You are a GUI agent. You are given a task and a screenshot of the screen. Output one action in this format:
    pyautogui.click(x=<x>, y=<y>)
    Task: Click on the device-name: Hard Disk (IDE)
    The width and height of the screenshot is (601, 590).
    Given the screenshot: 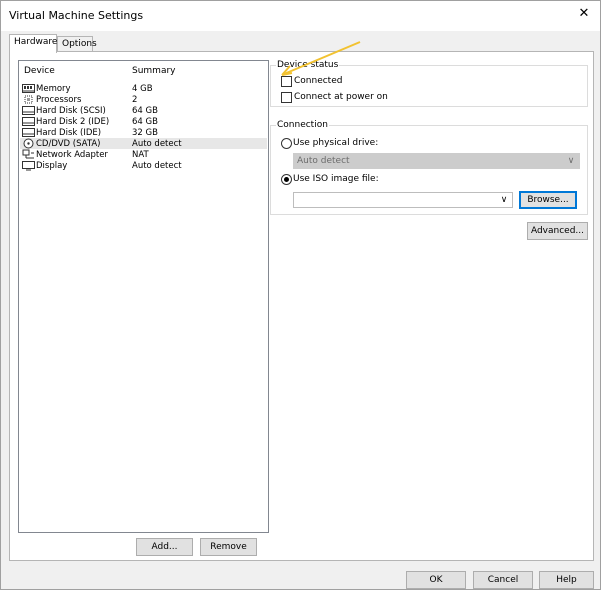 What is the action you would take?
    pyautogui.click(x=69, y=133)
    